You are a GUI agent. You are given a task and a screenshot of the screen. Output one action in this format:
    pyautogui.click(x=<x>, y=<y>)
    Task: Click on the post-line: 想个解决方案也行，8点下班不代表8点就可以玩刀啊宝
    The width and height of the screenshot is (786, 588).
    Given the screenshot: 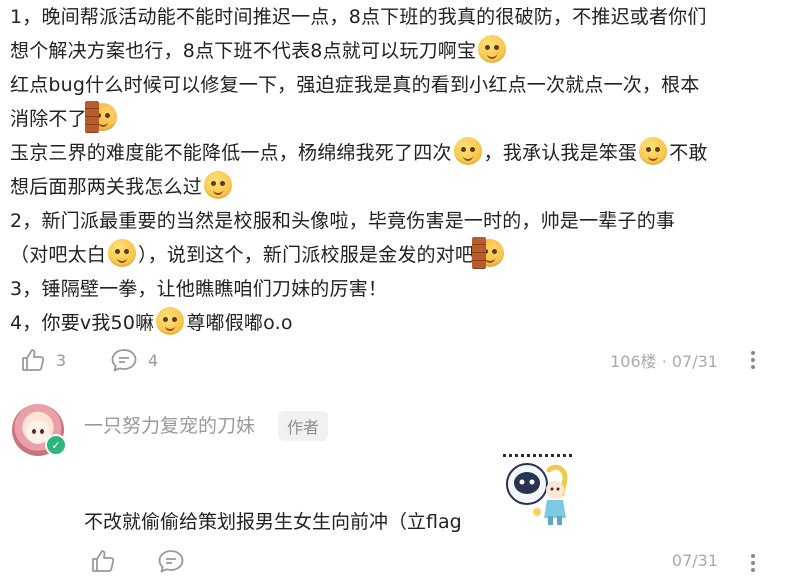 What is the action you would take?
    pyautogui.click(x=259, y=51)
    